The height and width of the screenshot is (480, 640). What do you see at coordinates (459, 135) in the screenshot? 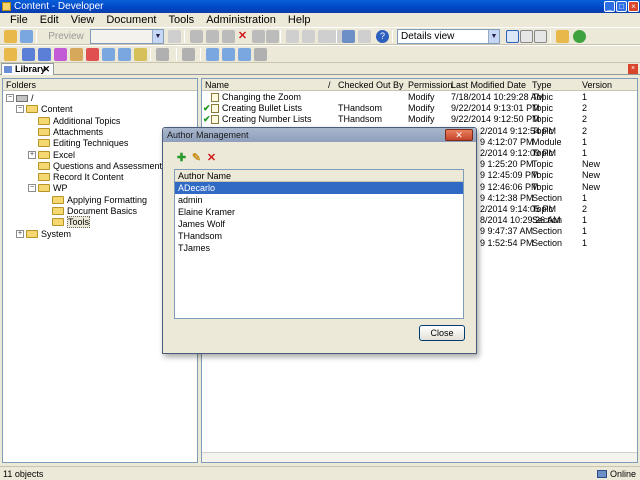
I see `dialog-close-icon: ✕` at bounding box center [459, 135].